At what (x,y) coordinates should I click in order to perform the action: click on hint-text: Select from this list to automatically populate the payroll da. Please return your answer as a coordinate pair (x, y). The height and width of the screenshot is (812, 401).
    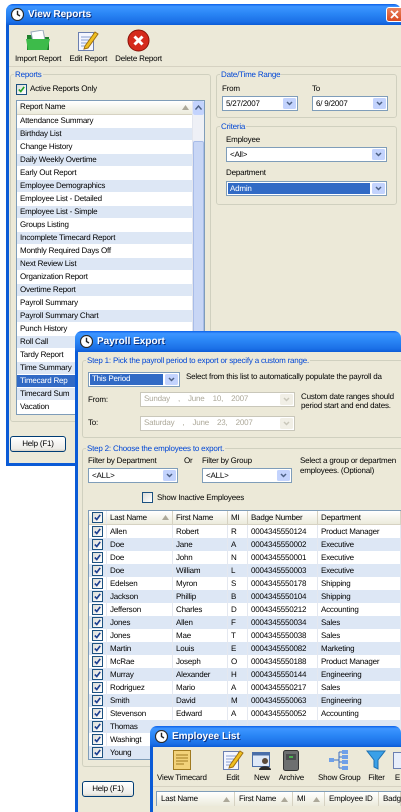
    Looking at the image, I should click on (284, 377).